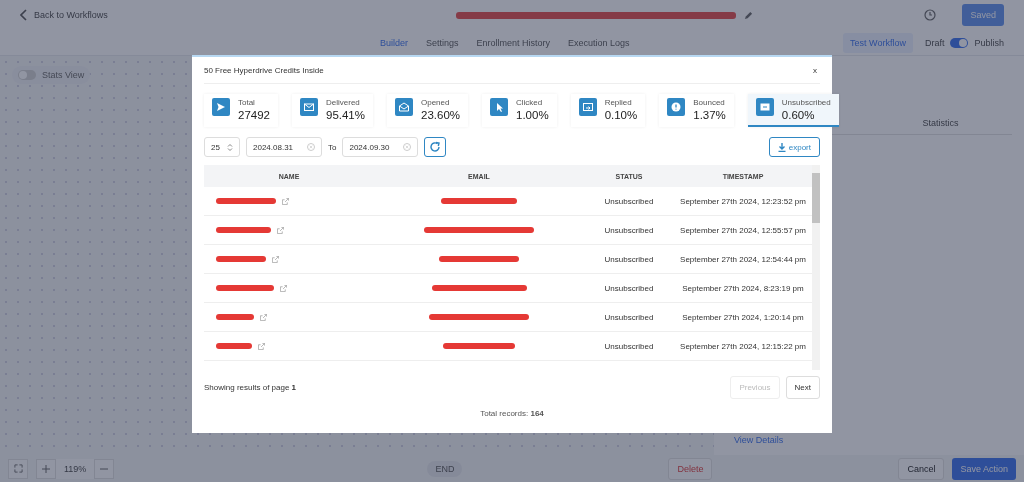  Describe the element at coordinates (530, 102) in the screenshot. I see `stat-label: Clicked` at that location.